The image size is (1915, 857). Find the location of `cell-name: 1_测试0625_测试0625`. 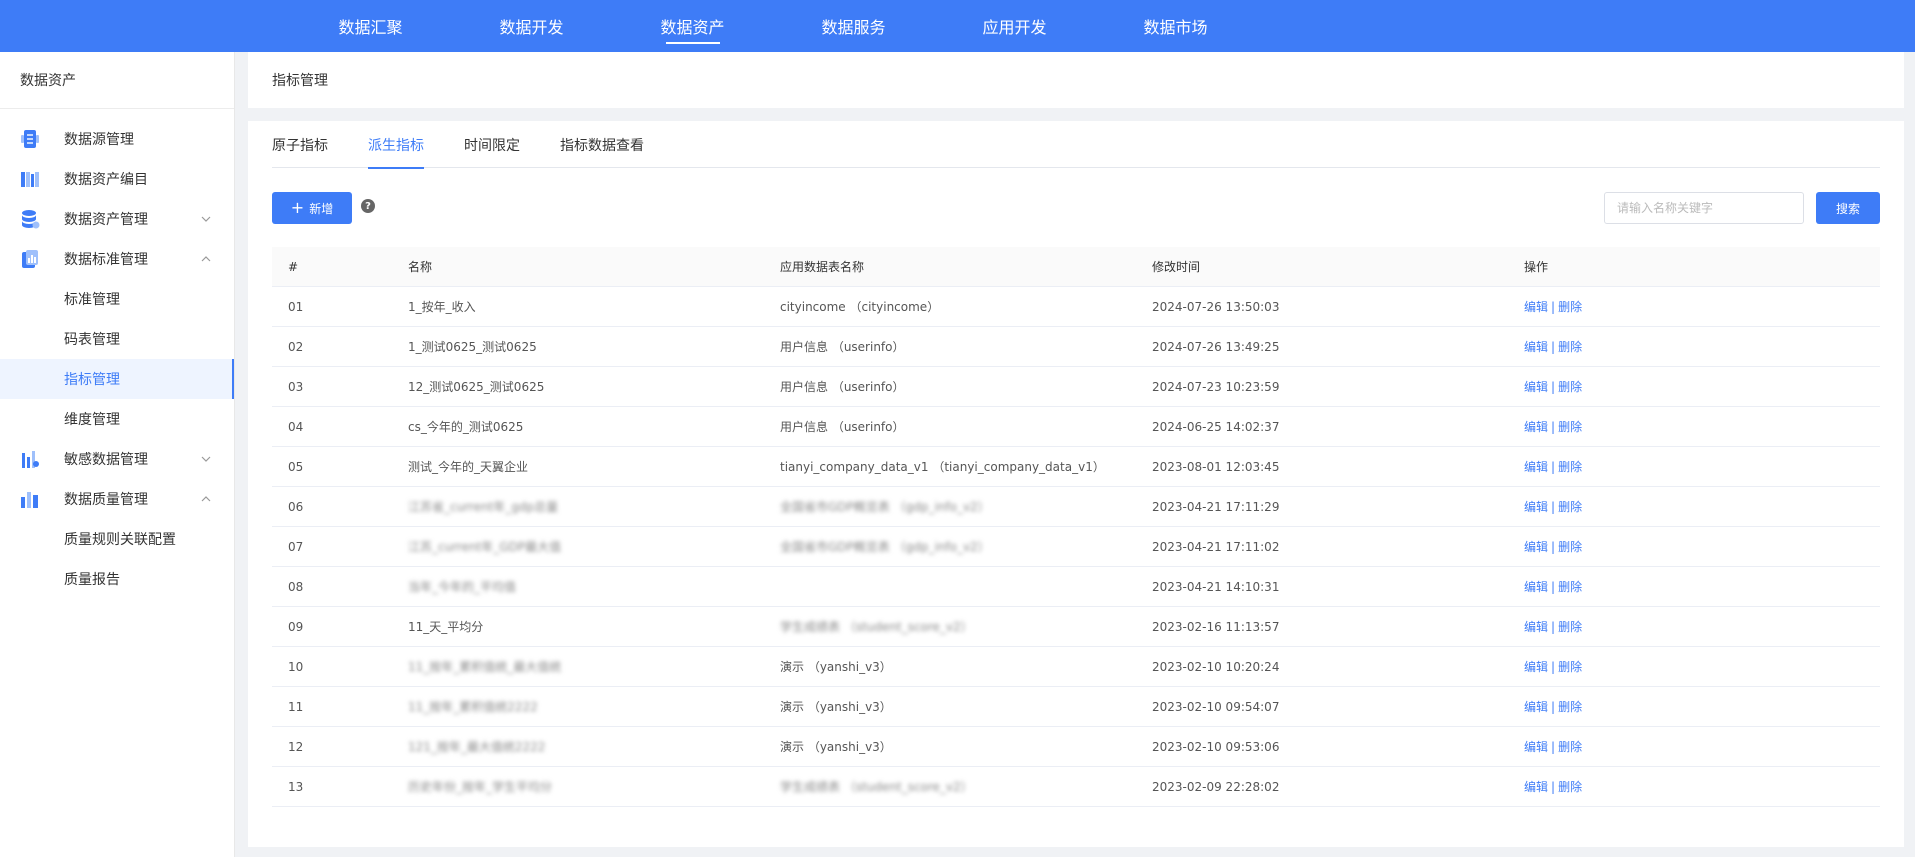

cell-name: 1_测试0625_测试0625 is located at coordinates (472, 347).